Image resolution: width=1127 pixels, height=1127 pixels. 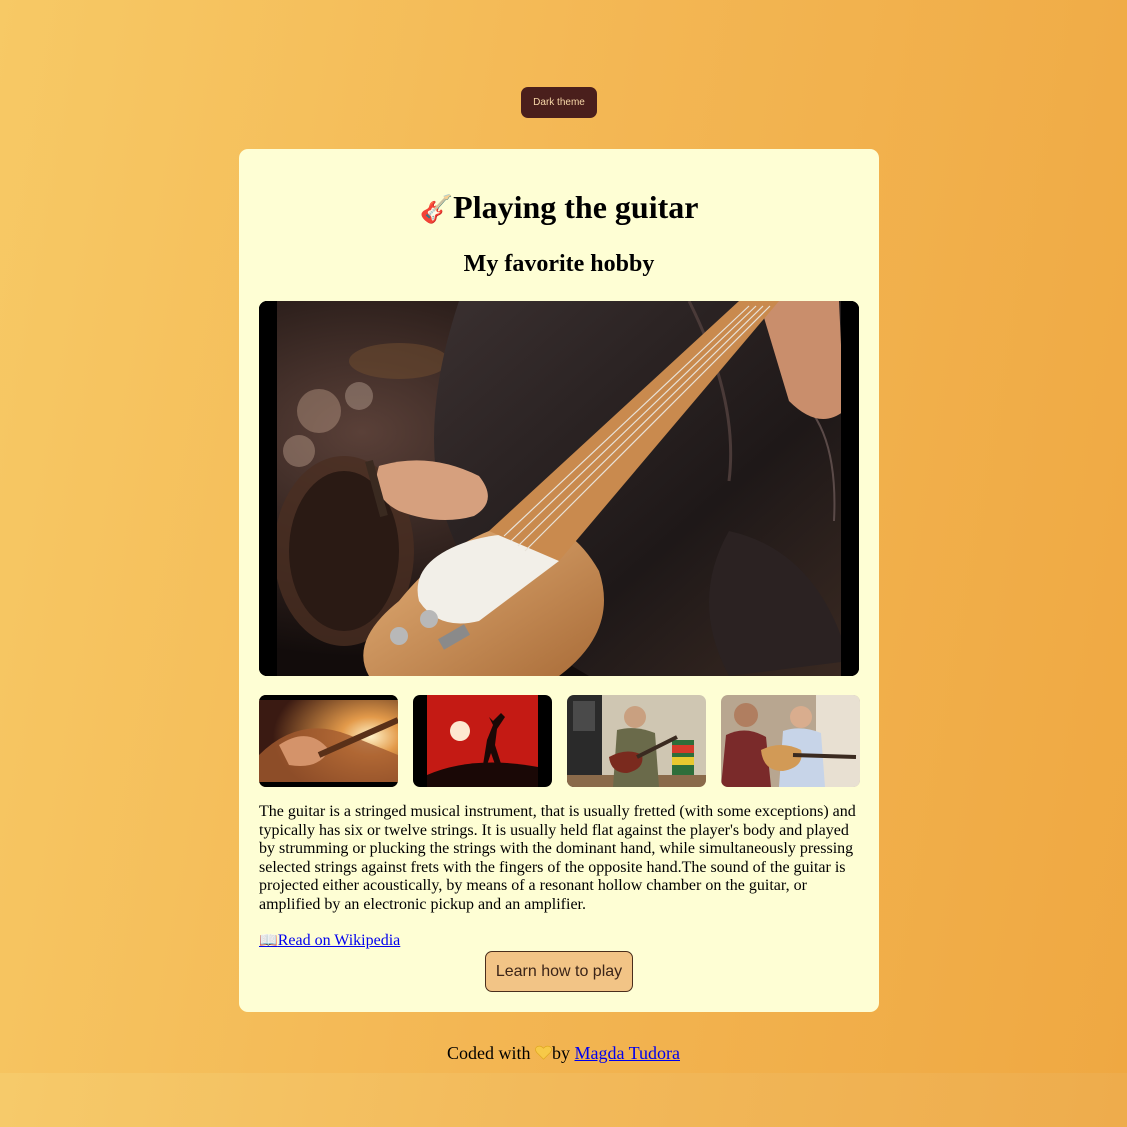 I want to click on guitarist-silhouette-sunset-photo, so click(x=482, y=741).